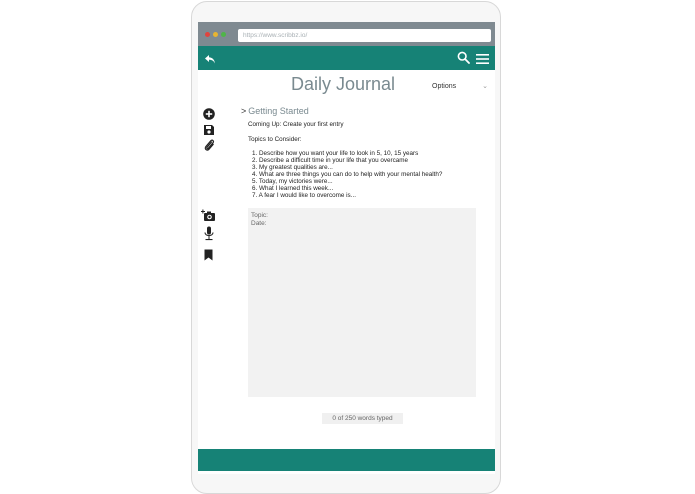 The image size is (695, 494). What do you see at coordinates (223, 34) in the screenshot?
I see `maximize-window-dot` at bounding box center [223, 34].